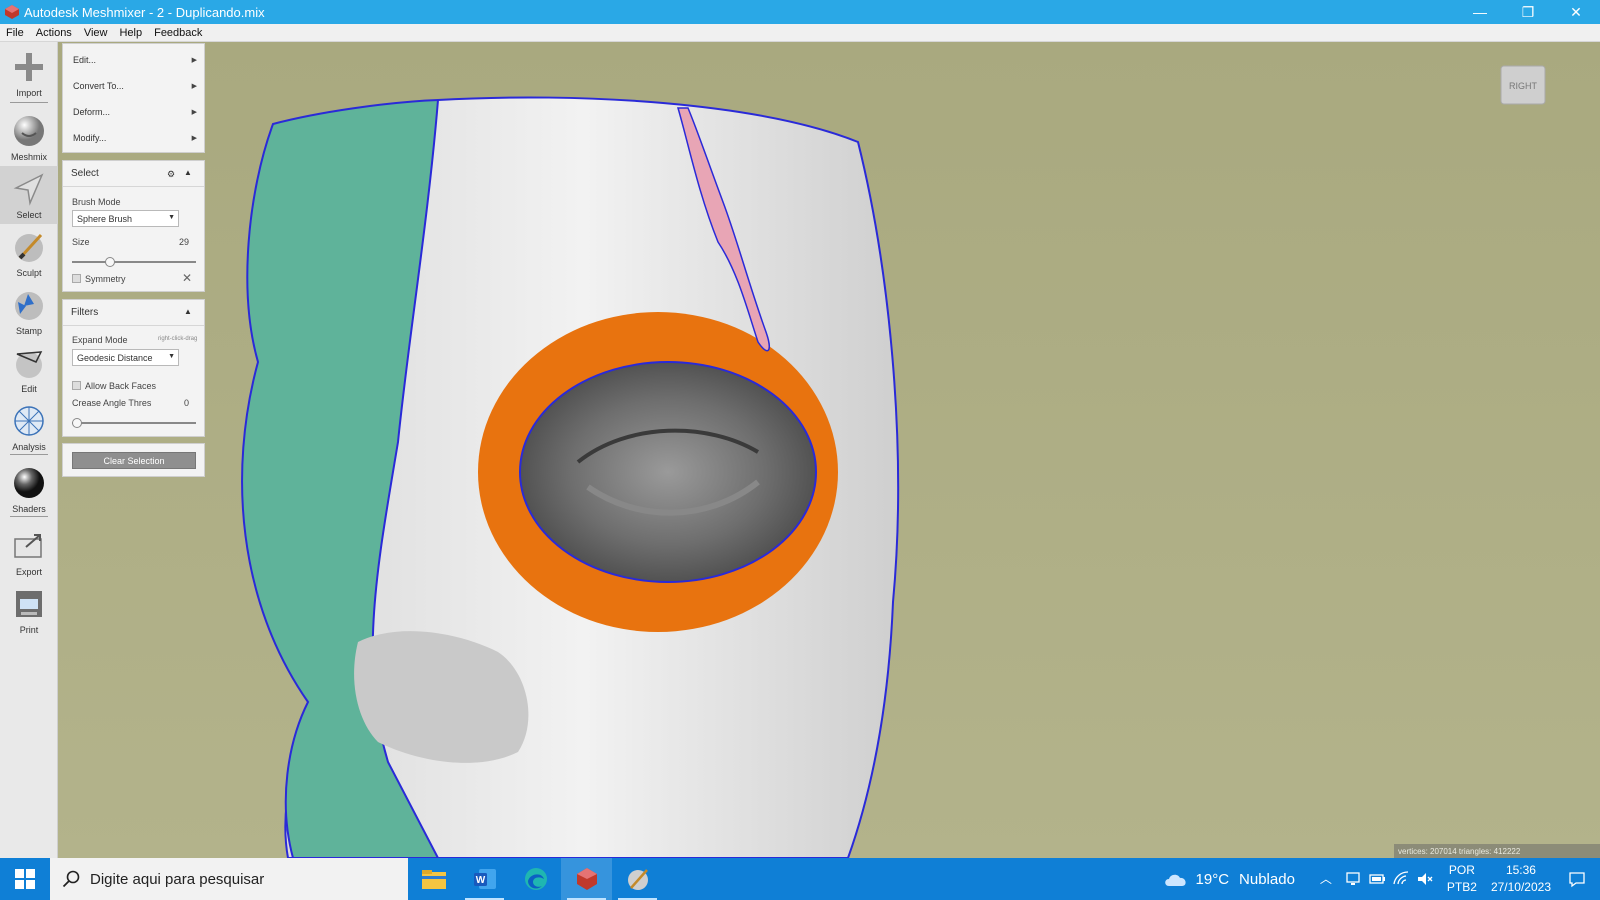 The image size is (1600, 900). Describe the element at coordinates (29, 67) in the screenshot. I see `plus-icon` at that location.